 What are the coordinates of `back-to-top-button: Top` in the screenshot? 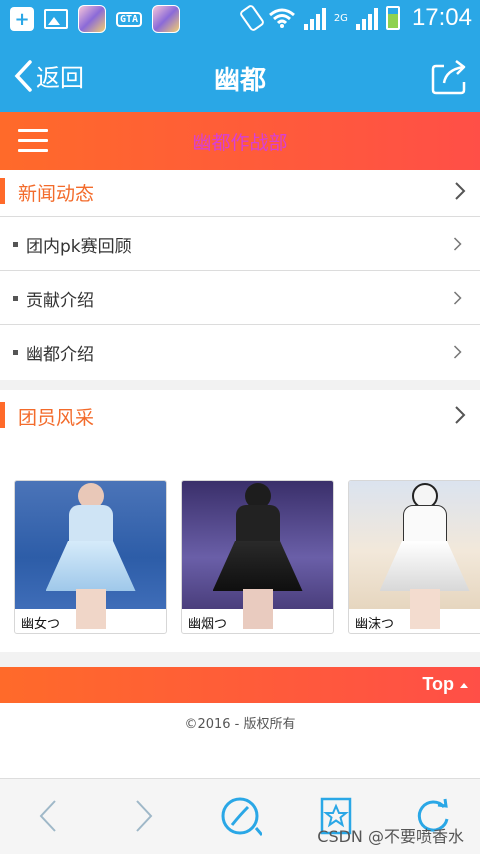 It's located at (445, 684).